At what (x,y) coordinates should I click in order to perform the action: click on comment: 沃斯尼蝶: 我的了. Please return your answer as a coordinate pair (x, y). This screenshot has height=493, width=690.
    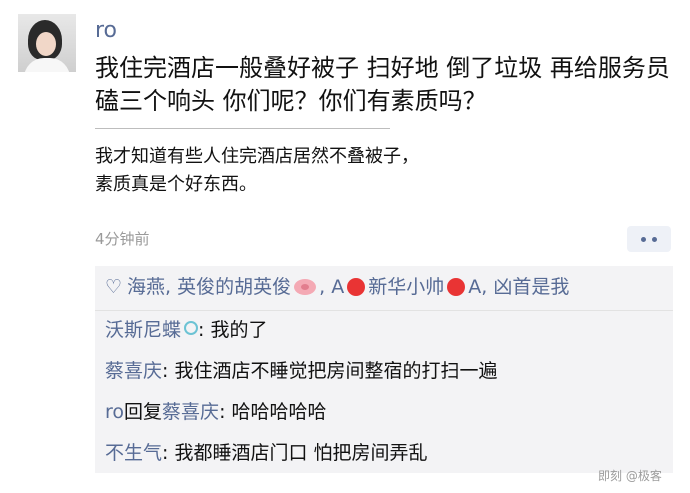
    Looking at the image, I should click on (186, 330).